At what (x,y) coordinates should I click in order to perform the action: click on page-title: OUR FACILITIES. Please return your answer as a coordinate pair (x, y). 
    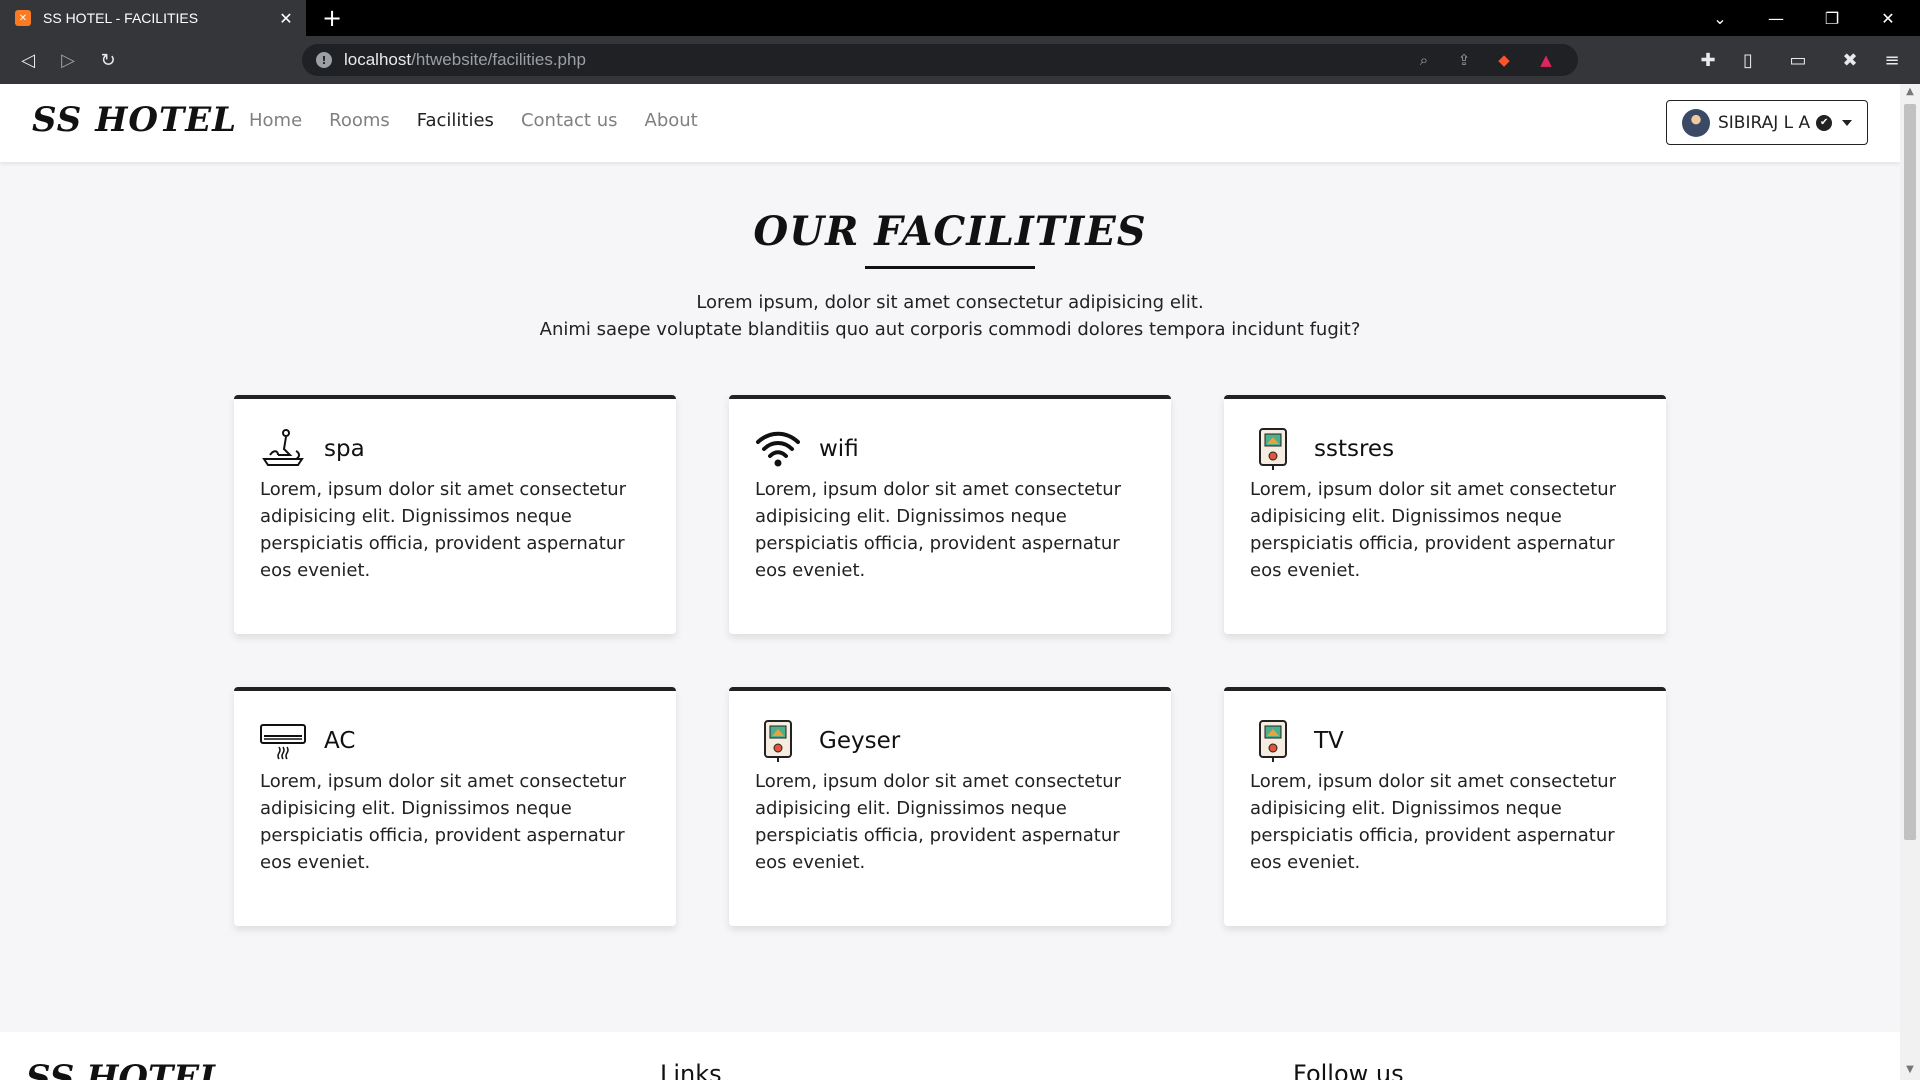
    Looking at the image, I should click on (950, 231).